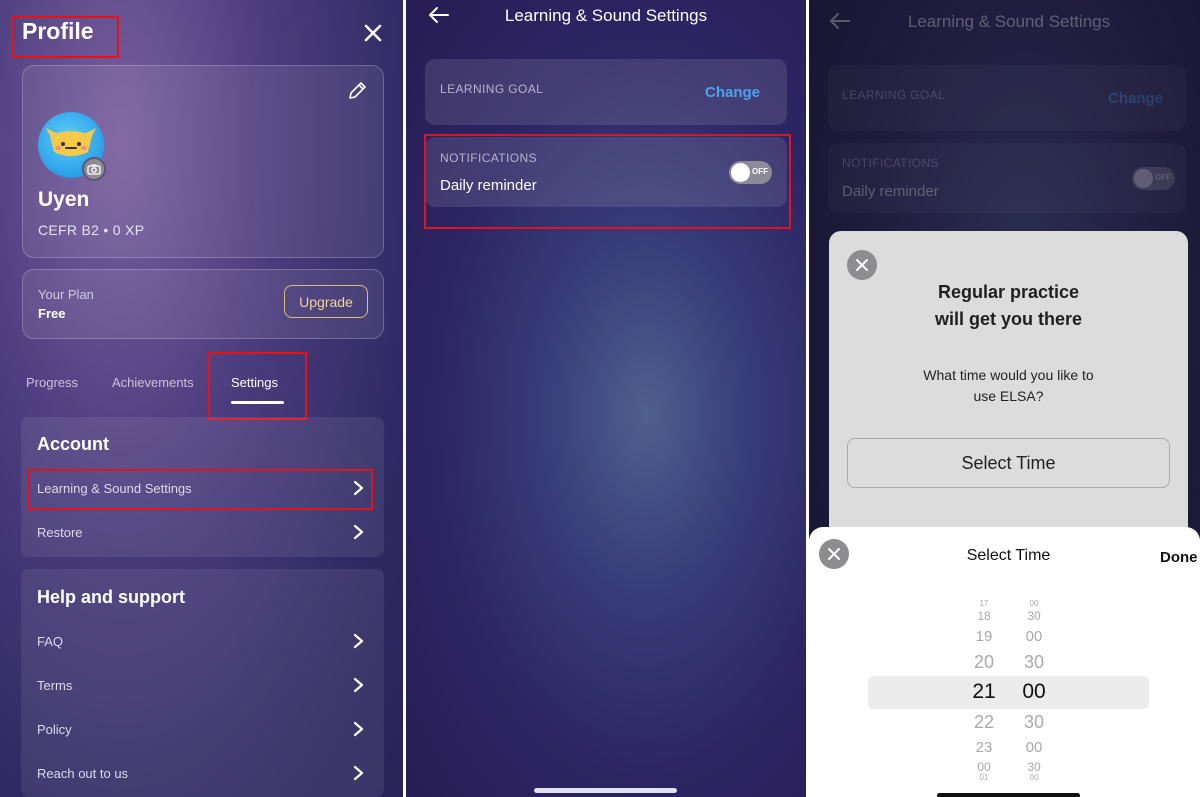 This screenshot has height=797, width=1200. Describe the element at coordinates (54, 729) in the screenshot. I see `row-label: Policy` at that location.